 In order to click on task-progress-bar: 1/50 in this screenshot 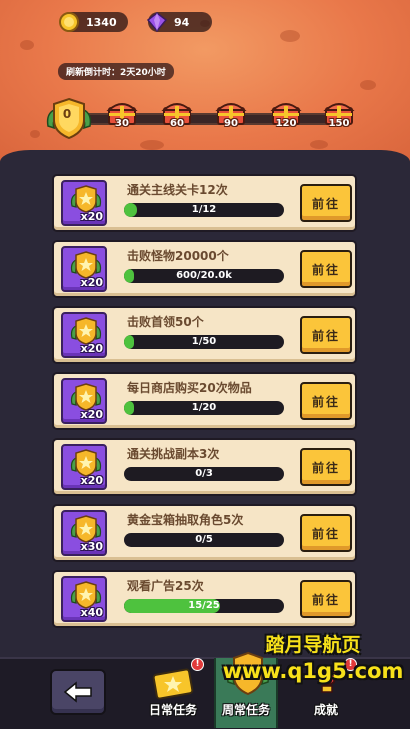, I will do `click(204, 342)`.